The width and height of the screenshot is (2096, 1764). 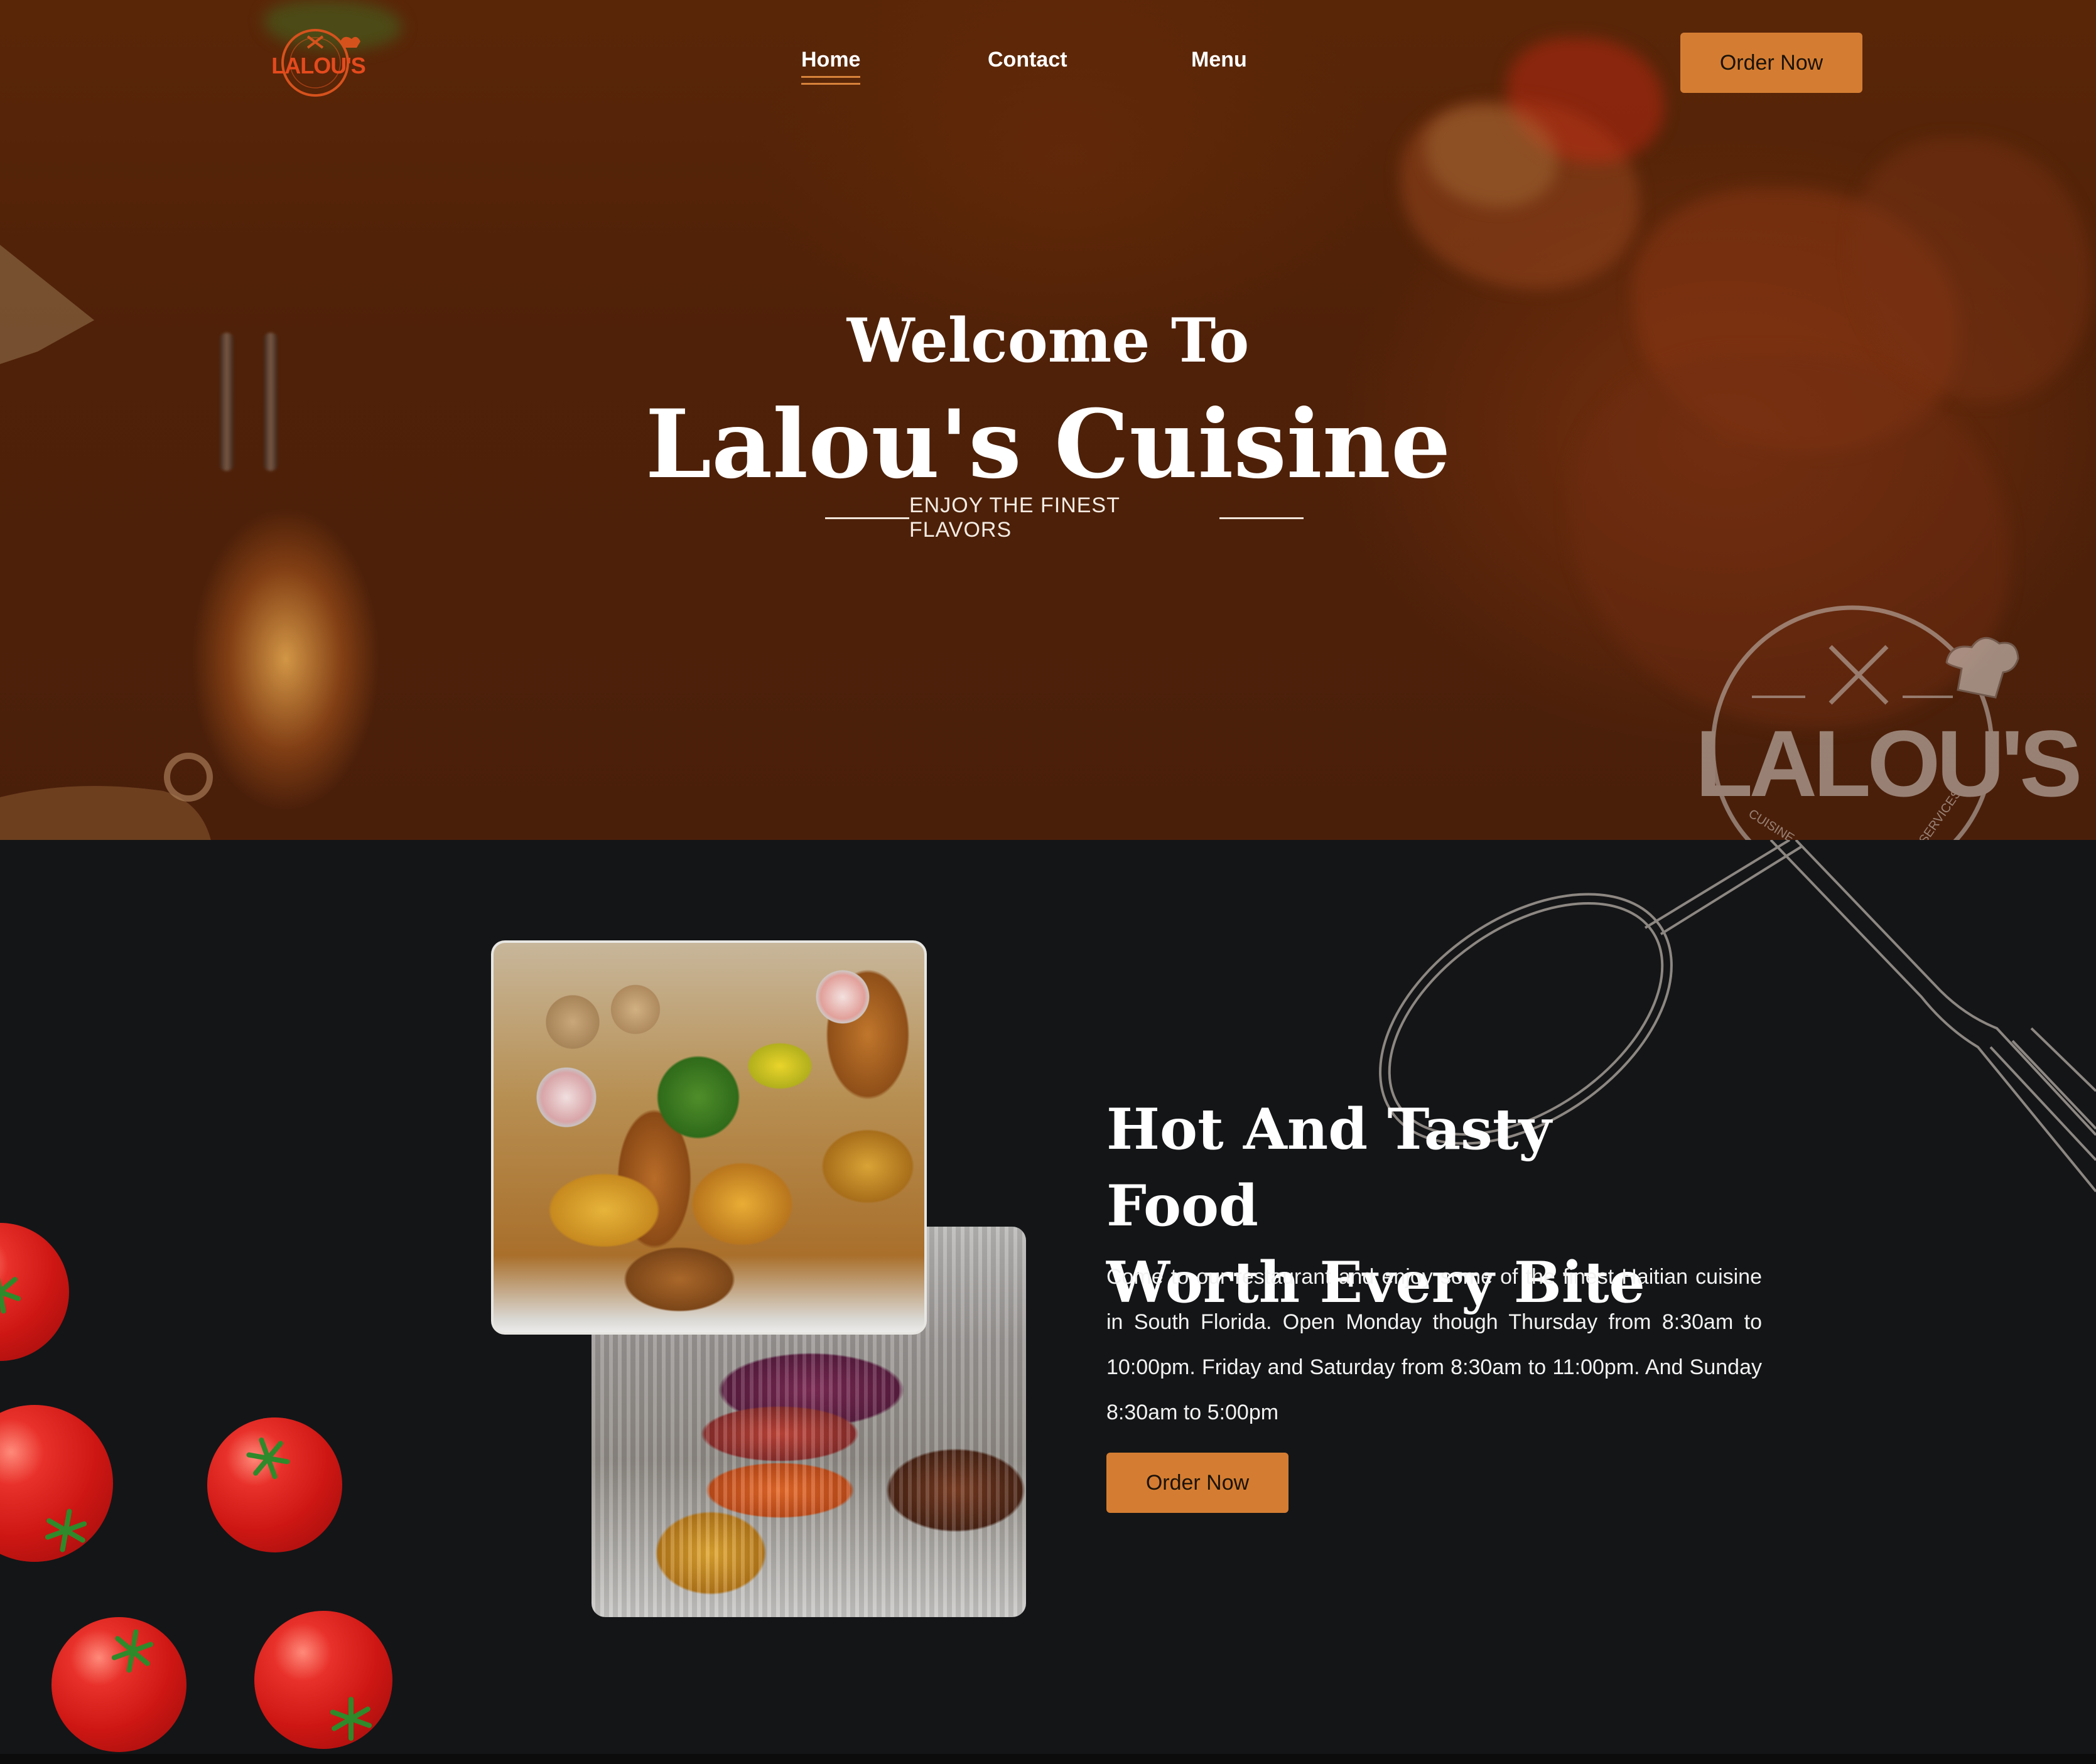 I want to click on hero-title: Lalou's Cuisine, so click(x=1048, y=444).